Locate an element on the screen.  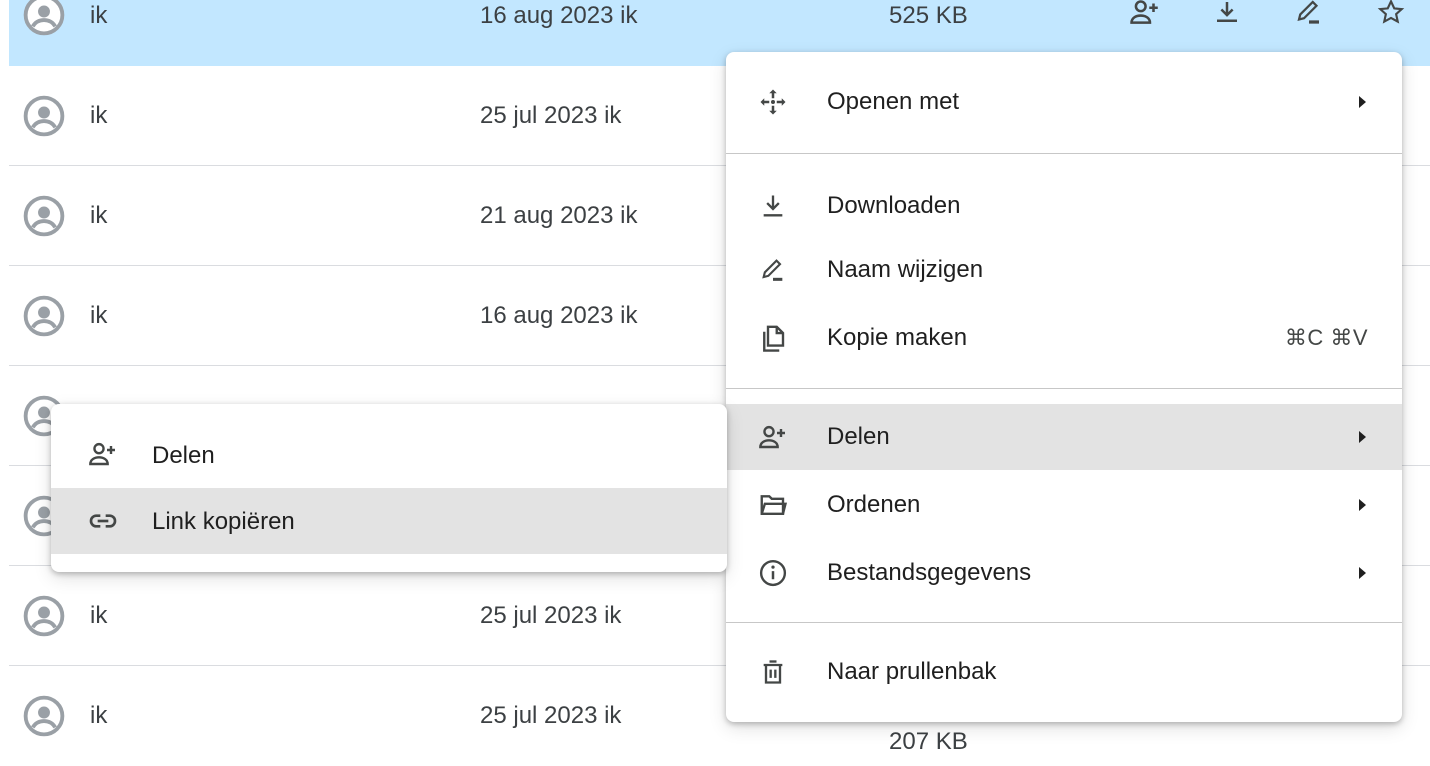
shortcut-text: ⌘C ⌘V is located at coordinates (1326, 337).